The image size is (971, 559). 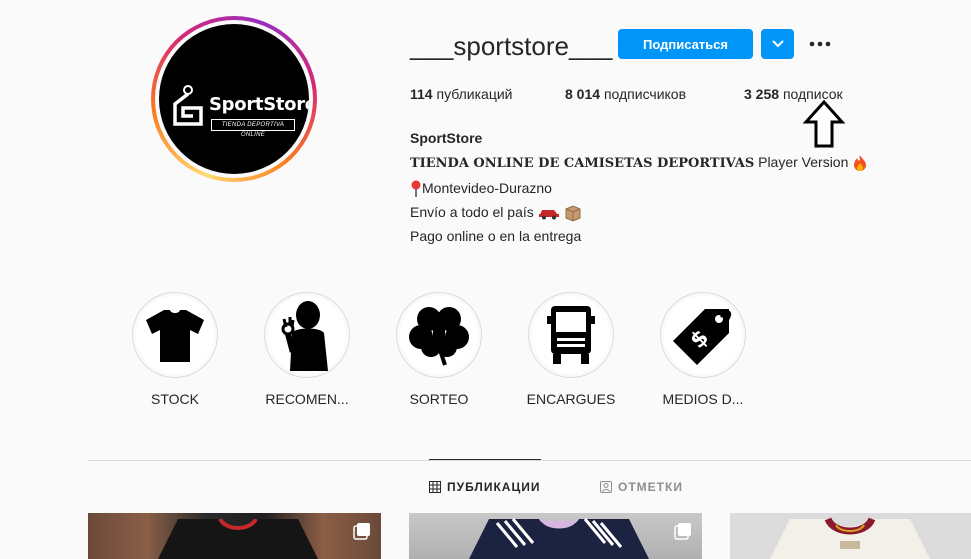 What do you see at coordinates (573, 213) in the screenshot?
I see `package-icon` at bounding box center [573, 213].